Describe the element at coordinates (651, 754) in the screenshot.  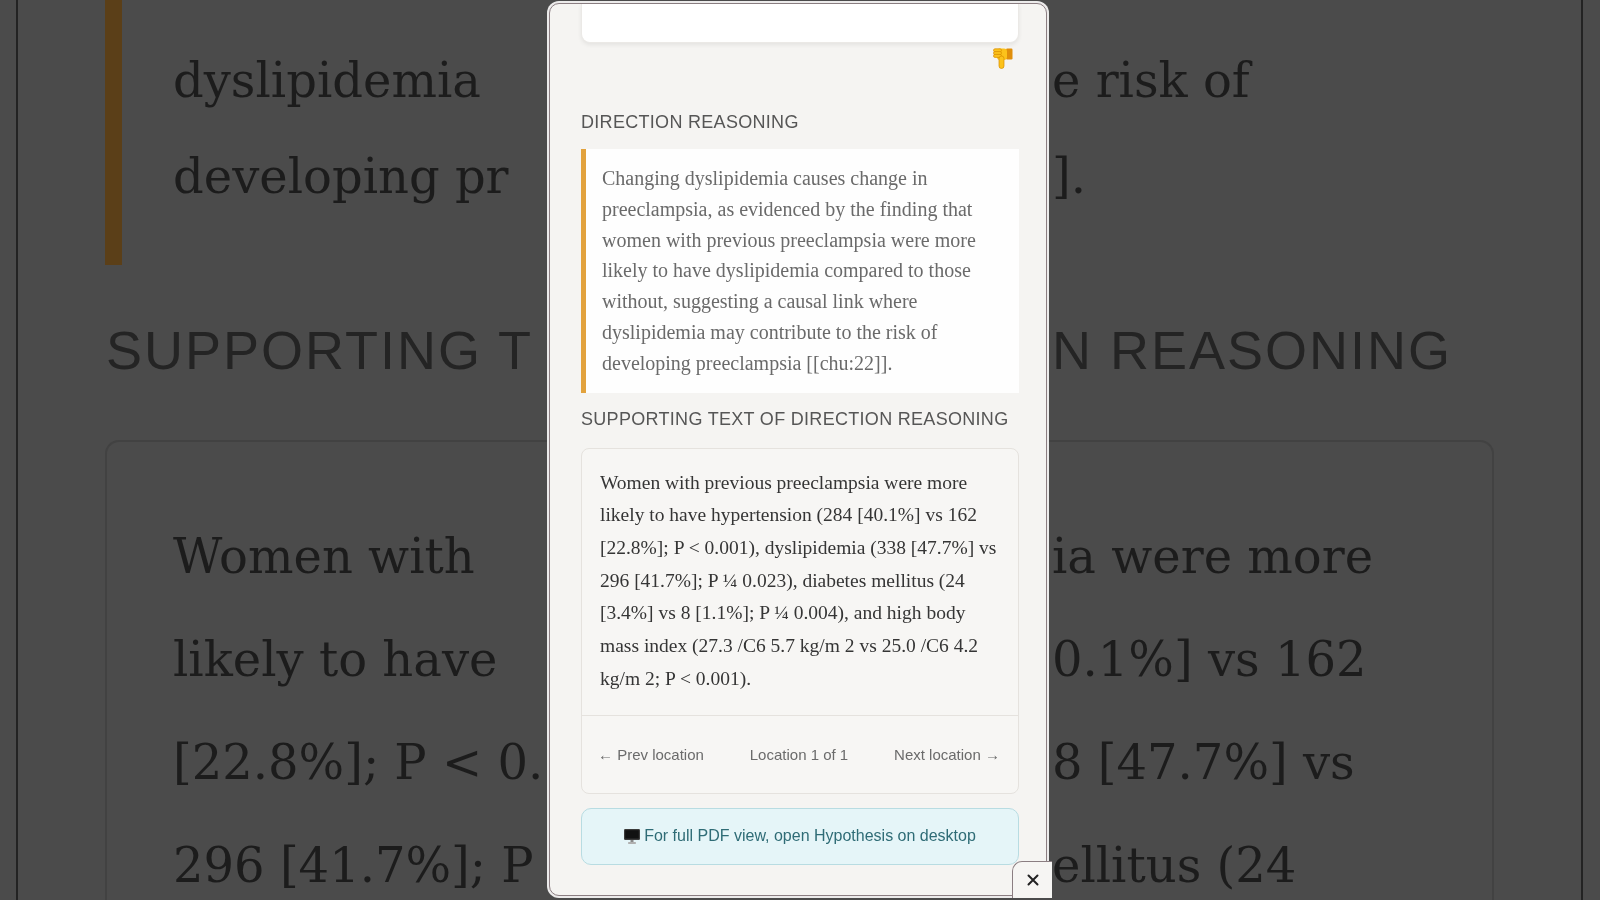
I see `prev-location-button: ← Prev location` at that location.